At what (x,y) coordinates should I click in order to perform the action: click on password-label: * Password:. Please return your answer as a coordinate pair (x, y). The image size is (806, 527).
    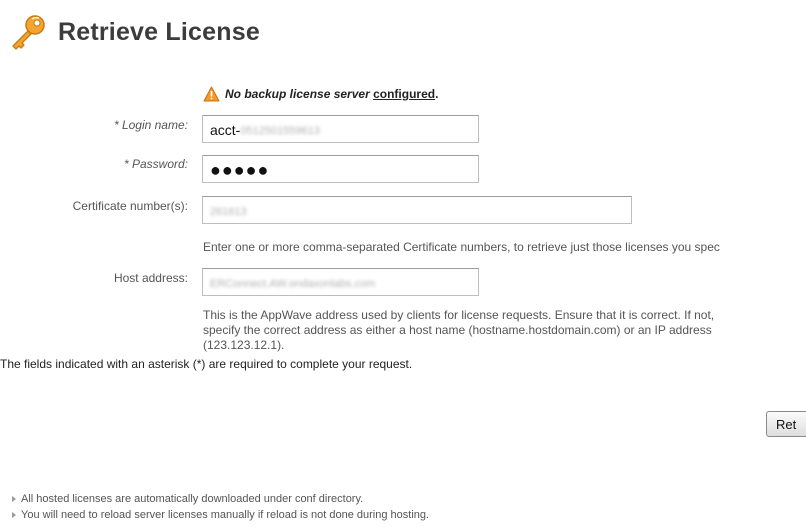
    Looking at the image, I should click on (155, 164).